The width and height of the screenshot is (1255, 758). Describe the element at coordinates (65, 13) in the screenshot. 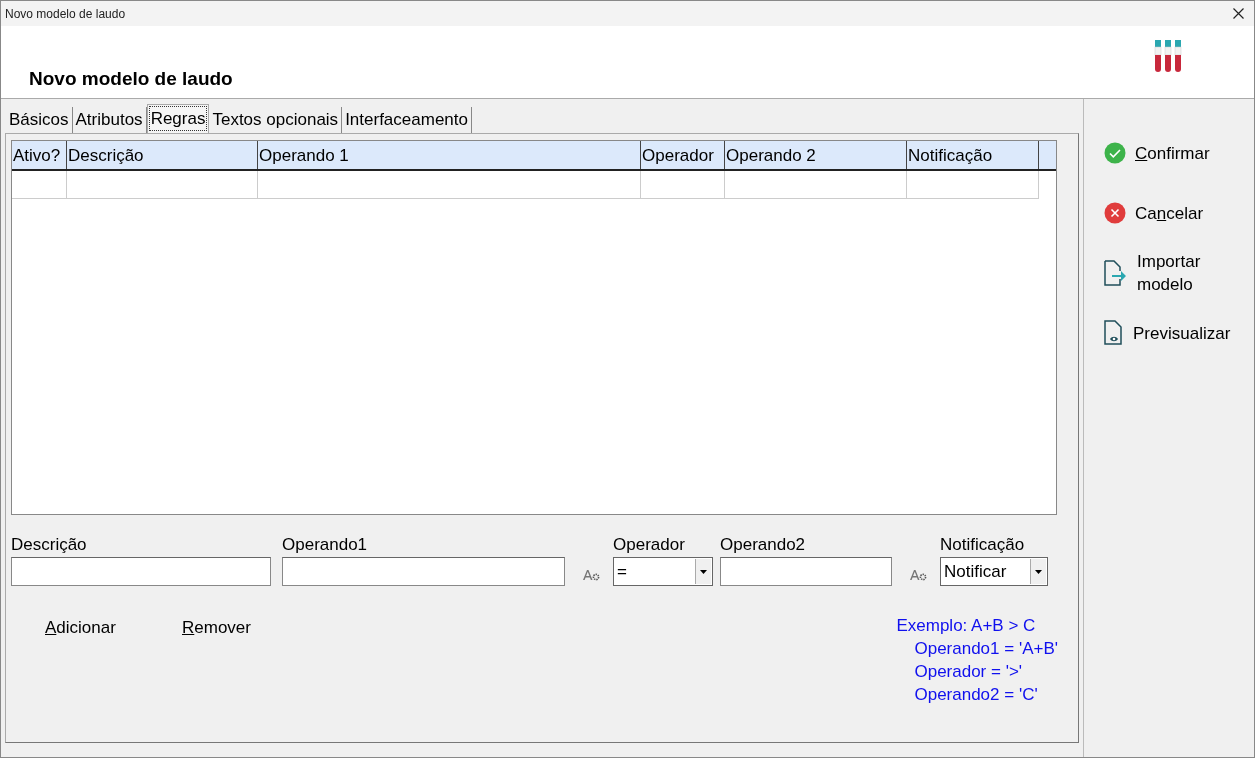

I see `window-title: Novo modelo de laudo` at that location.